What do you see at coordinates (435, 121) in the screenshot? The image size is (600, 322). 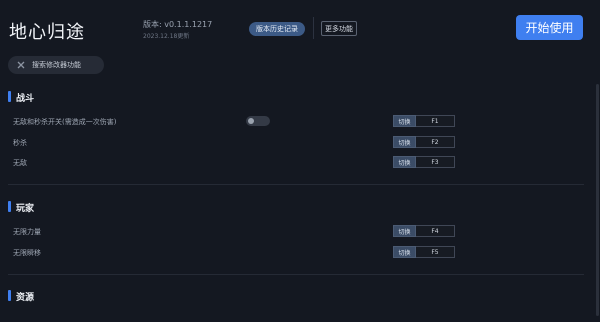 I see `hotkey-field: F1` at bounding box center [435, 121].